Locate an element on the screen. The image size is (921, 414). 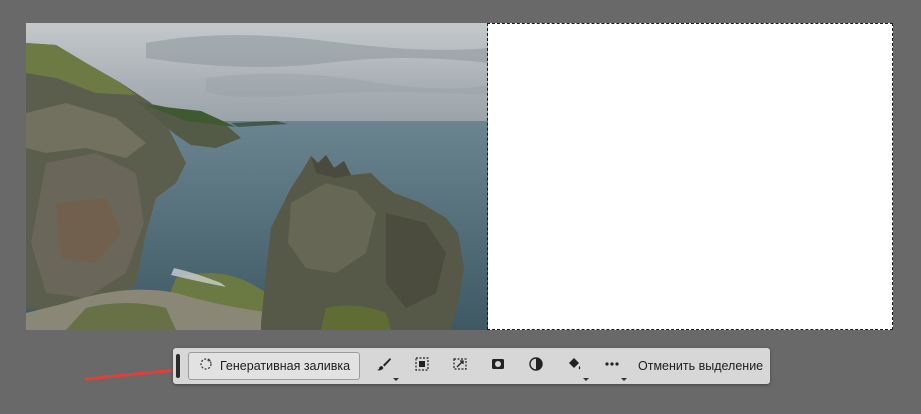
select-subject-icon is located at coordinates (422, 366).